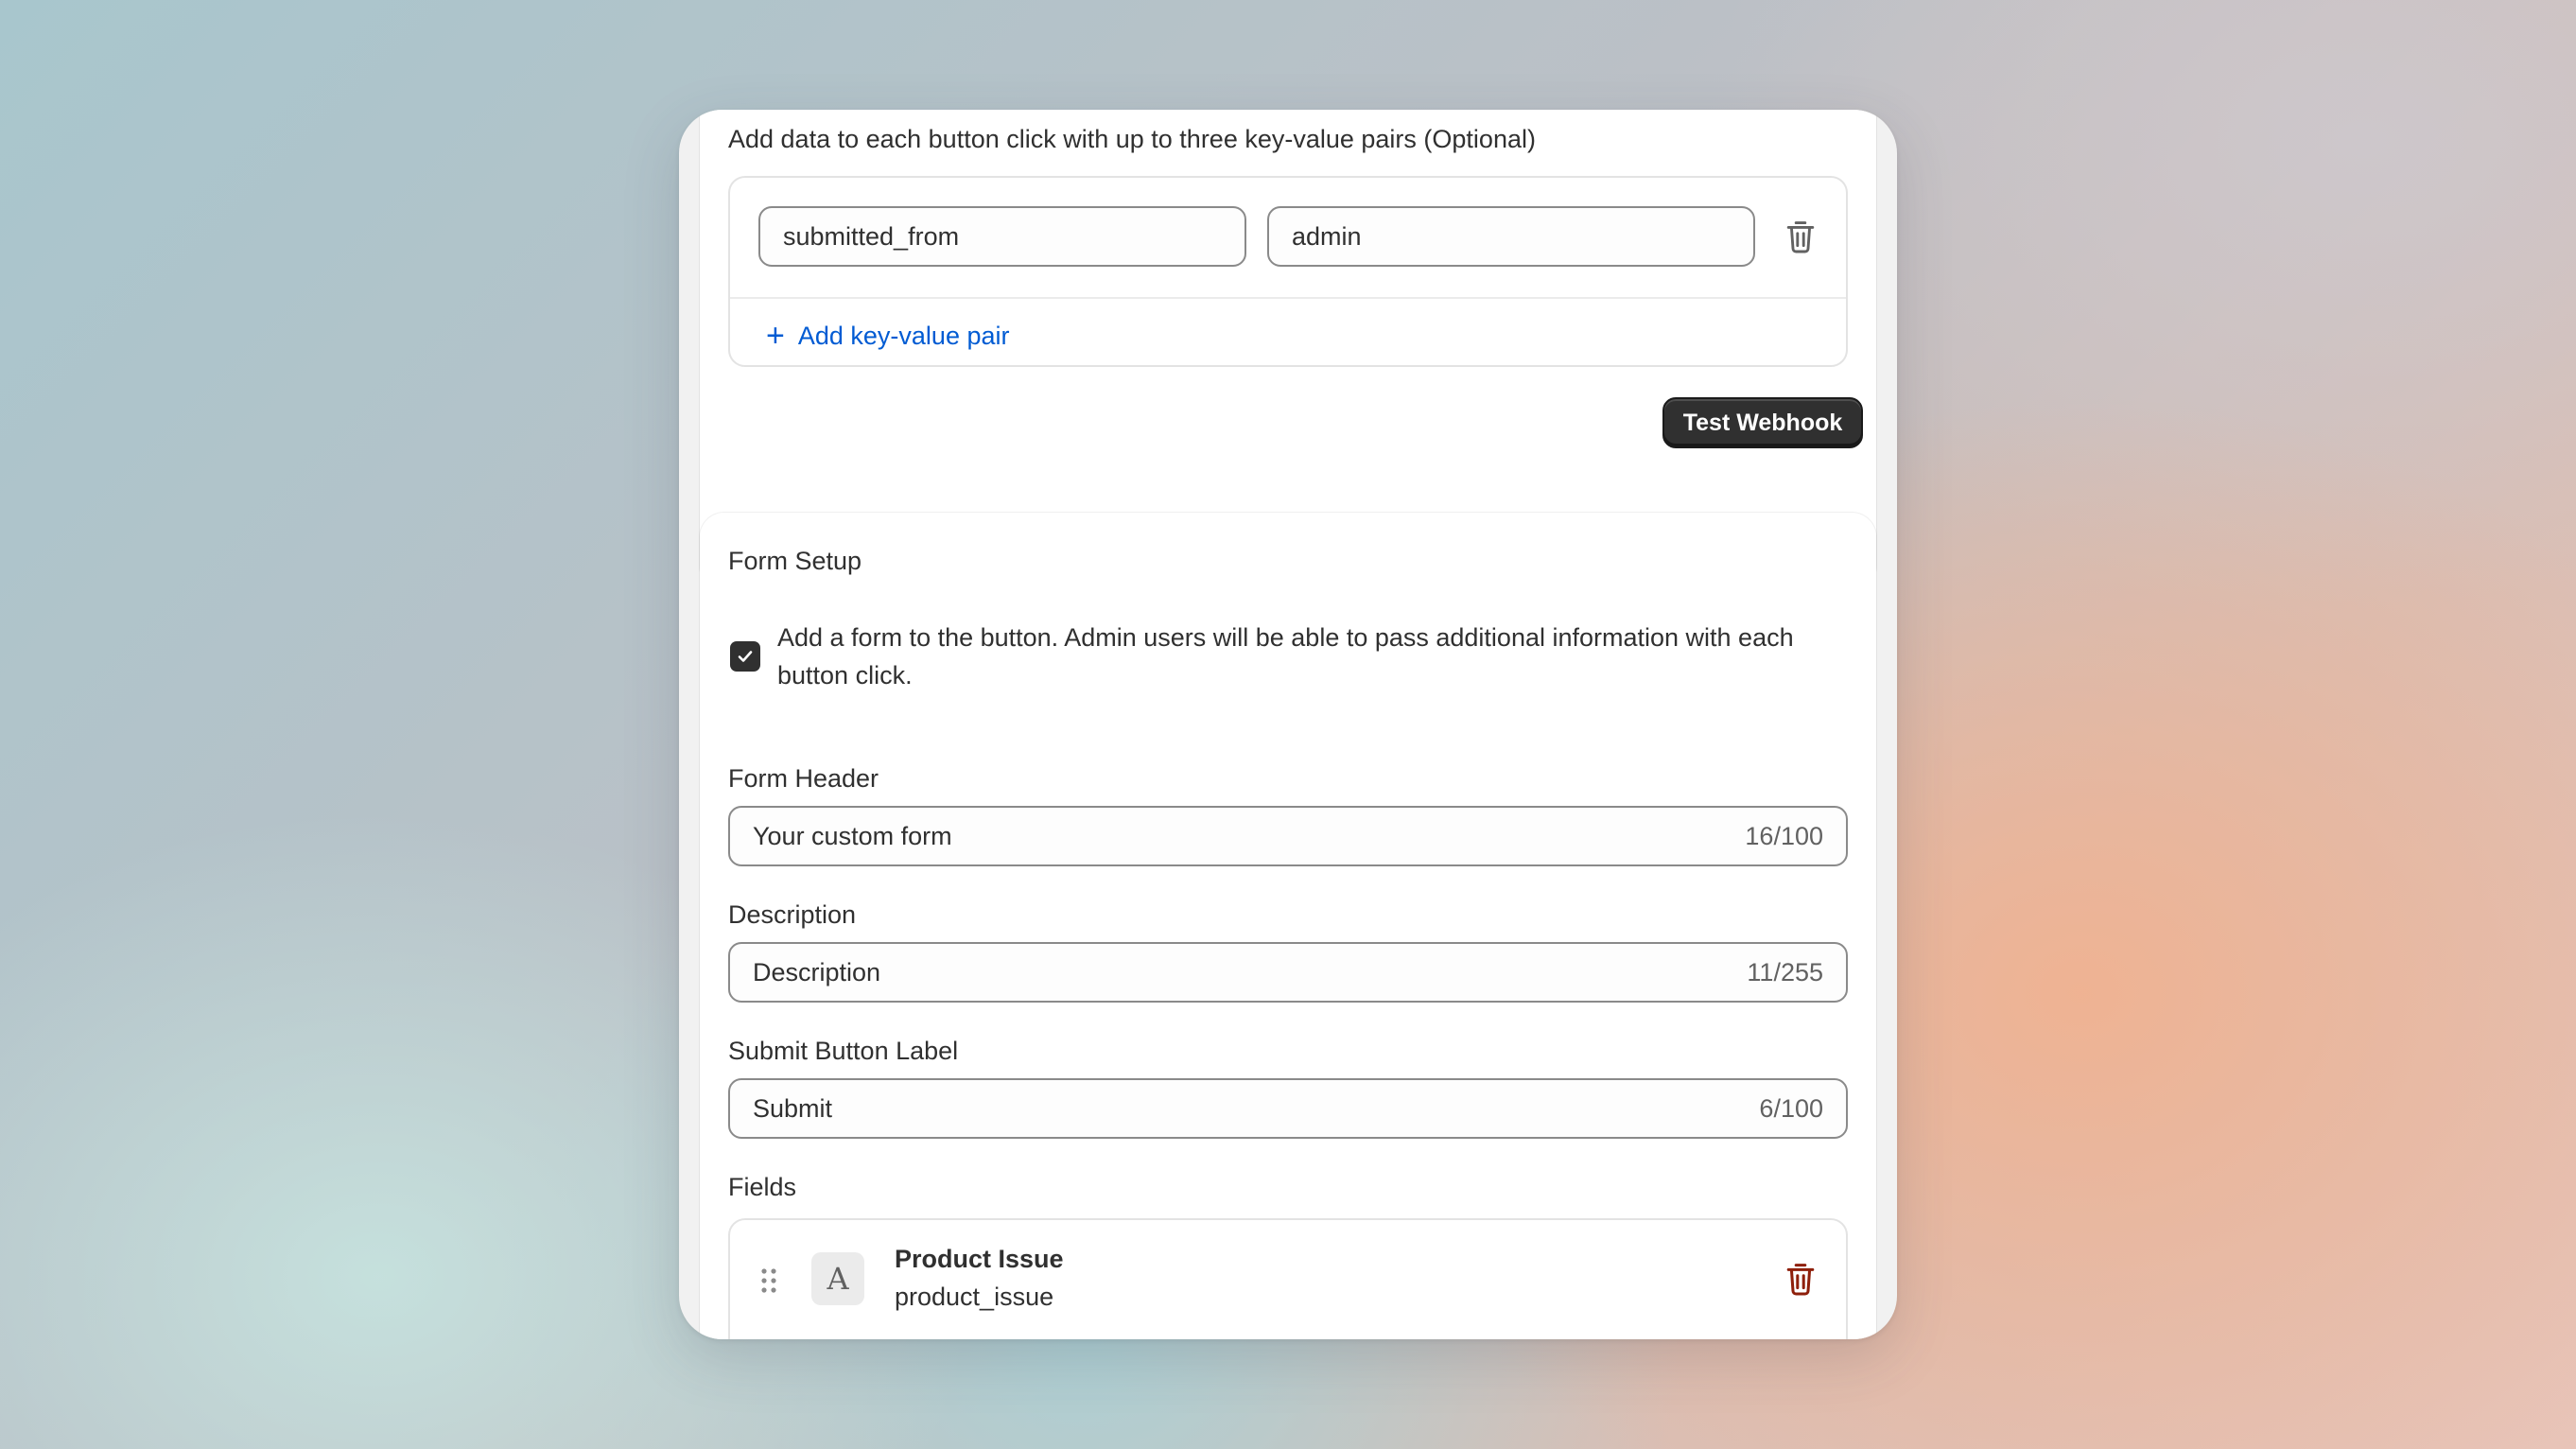  What do you see at coordinates (1762, 423) in the screenshot?
I see `test-webhook-button: Test Webhook` at bounding box center [1762, 423].